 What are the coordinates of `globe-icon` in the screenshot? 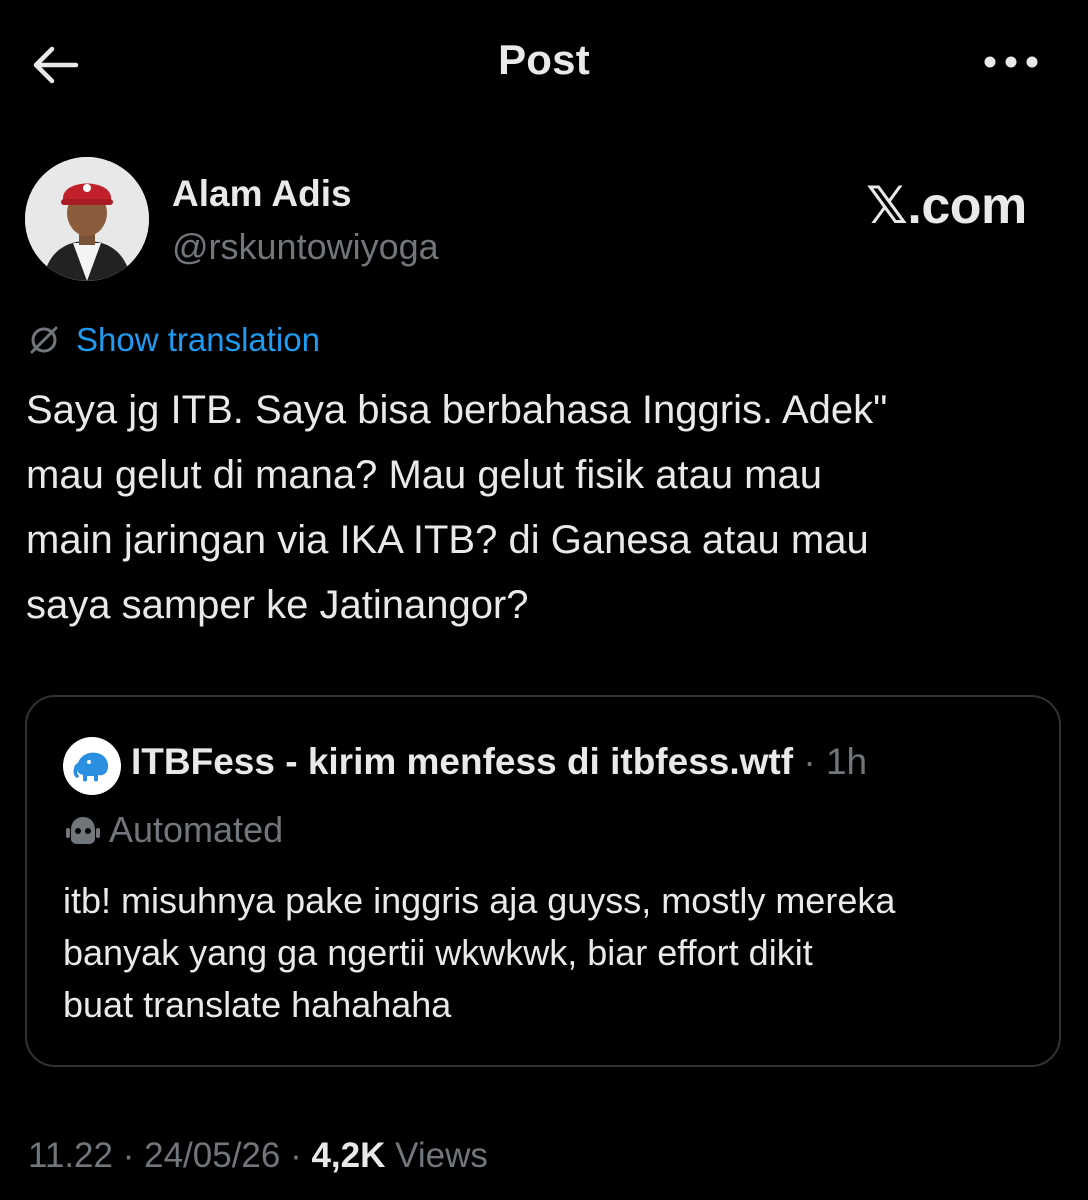 It's located at (44, 340).